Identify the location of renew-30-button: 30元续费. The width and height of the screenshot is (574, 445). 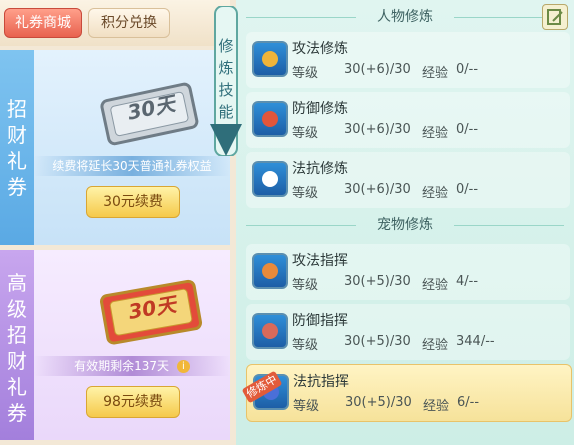
(133, 202).